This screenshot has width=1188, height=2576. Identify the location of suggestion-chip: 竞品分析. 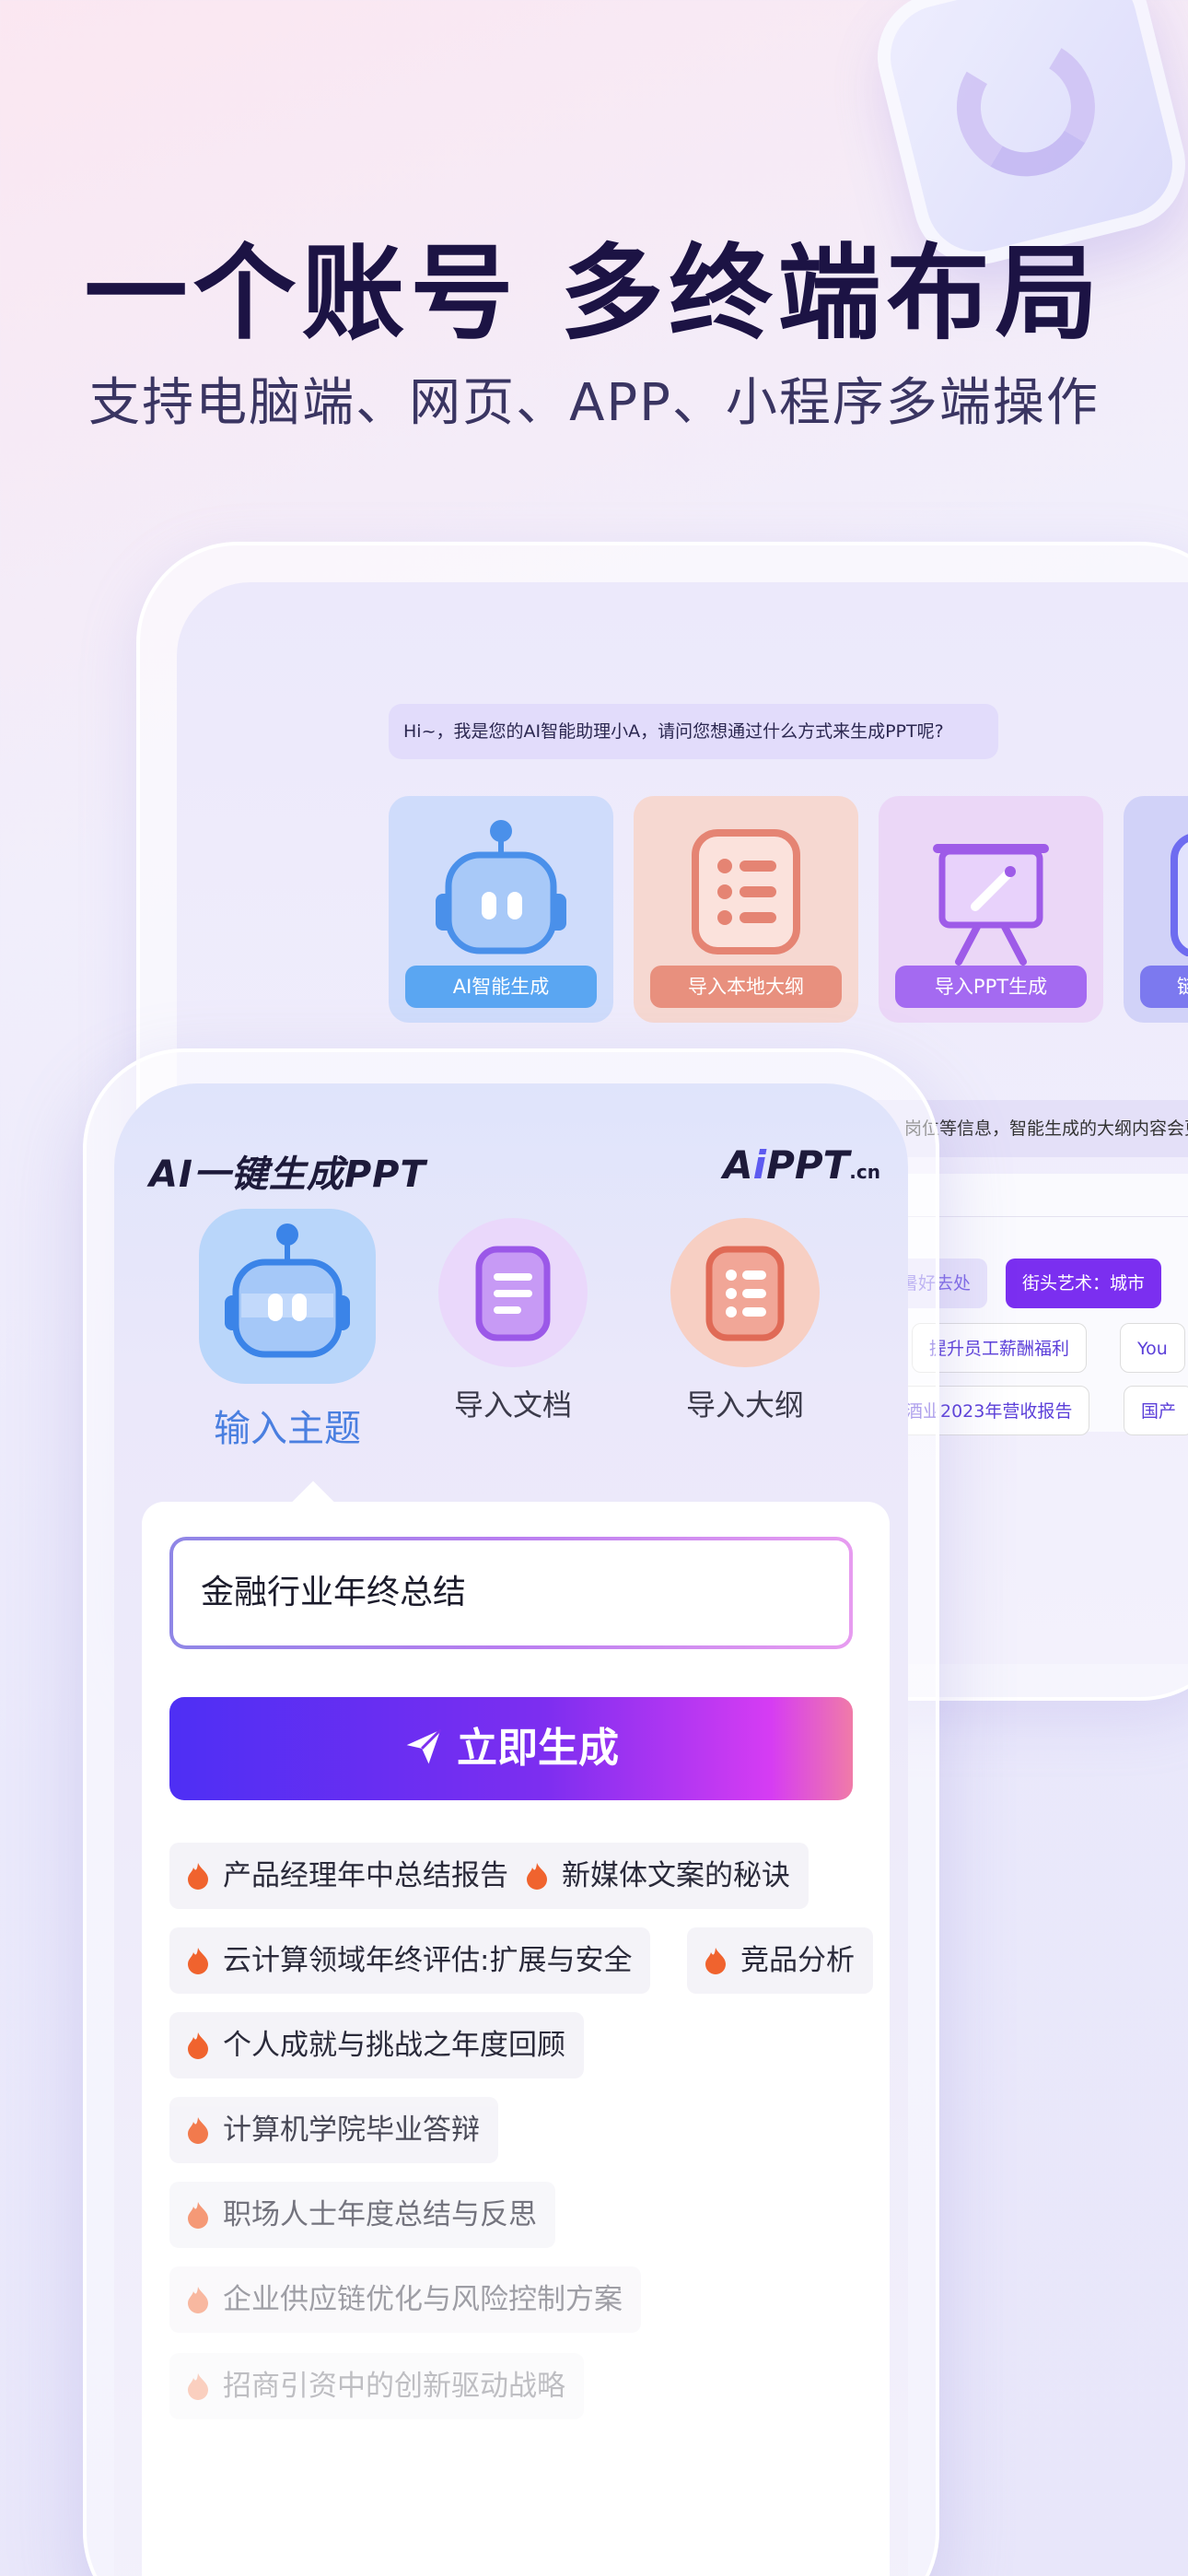
(780, 1960).